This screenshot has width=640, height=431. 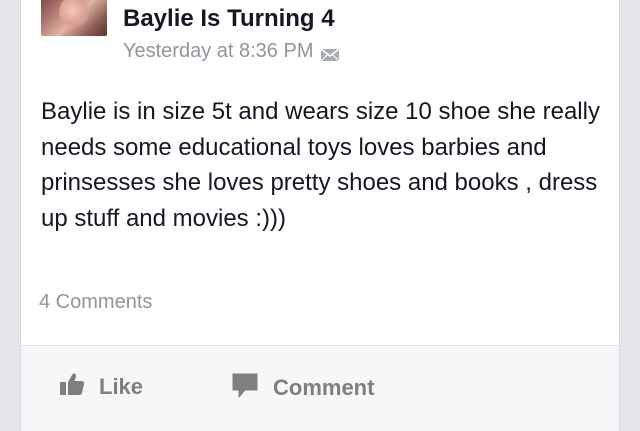 I want to click on comments-count: 4 Comments, so click(x=95, y=302).